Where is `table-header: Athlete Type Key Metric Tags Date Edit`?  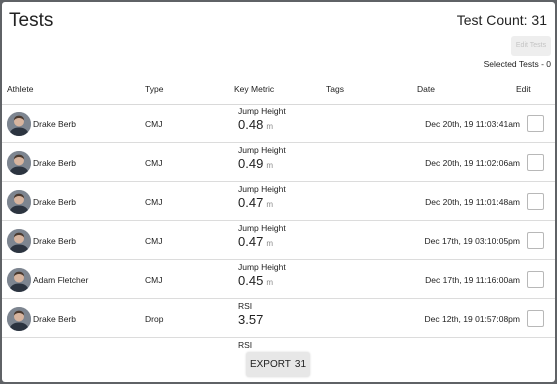 table-header: Athlete Type Key Metric Tags Date Edit is located at coordinates (278, 93).